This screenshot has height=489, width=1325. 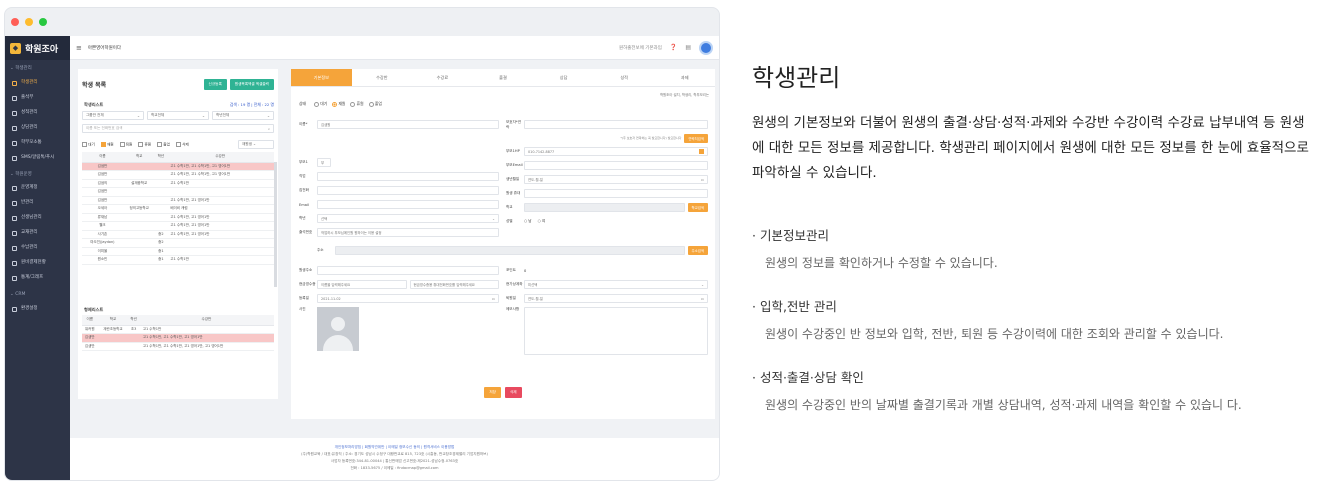 What do you see at coordinates (37, 233) in the screenshot?
I see `sidebar-item: 교재관리` at bounding box center [37, 233].